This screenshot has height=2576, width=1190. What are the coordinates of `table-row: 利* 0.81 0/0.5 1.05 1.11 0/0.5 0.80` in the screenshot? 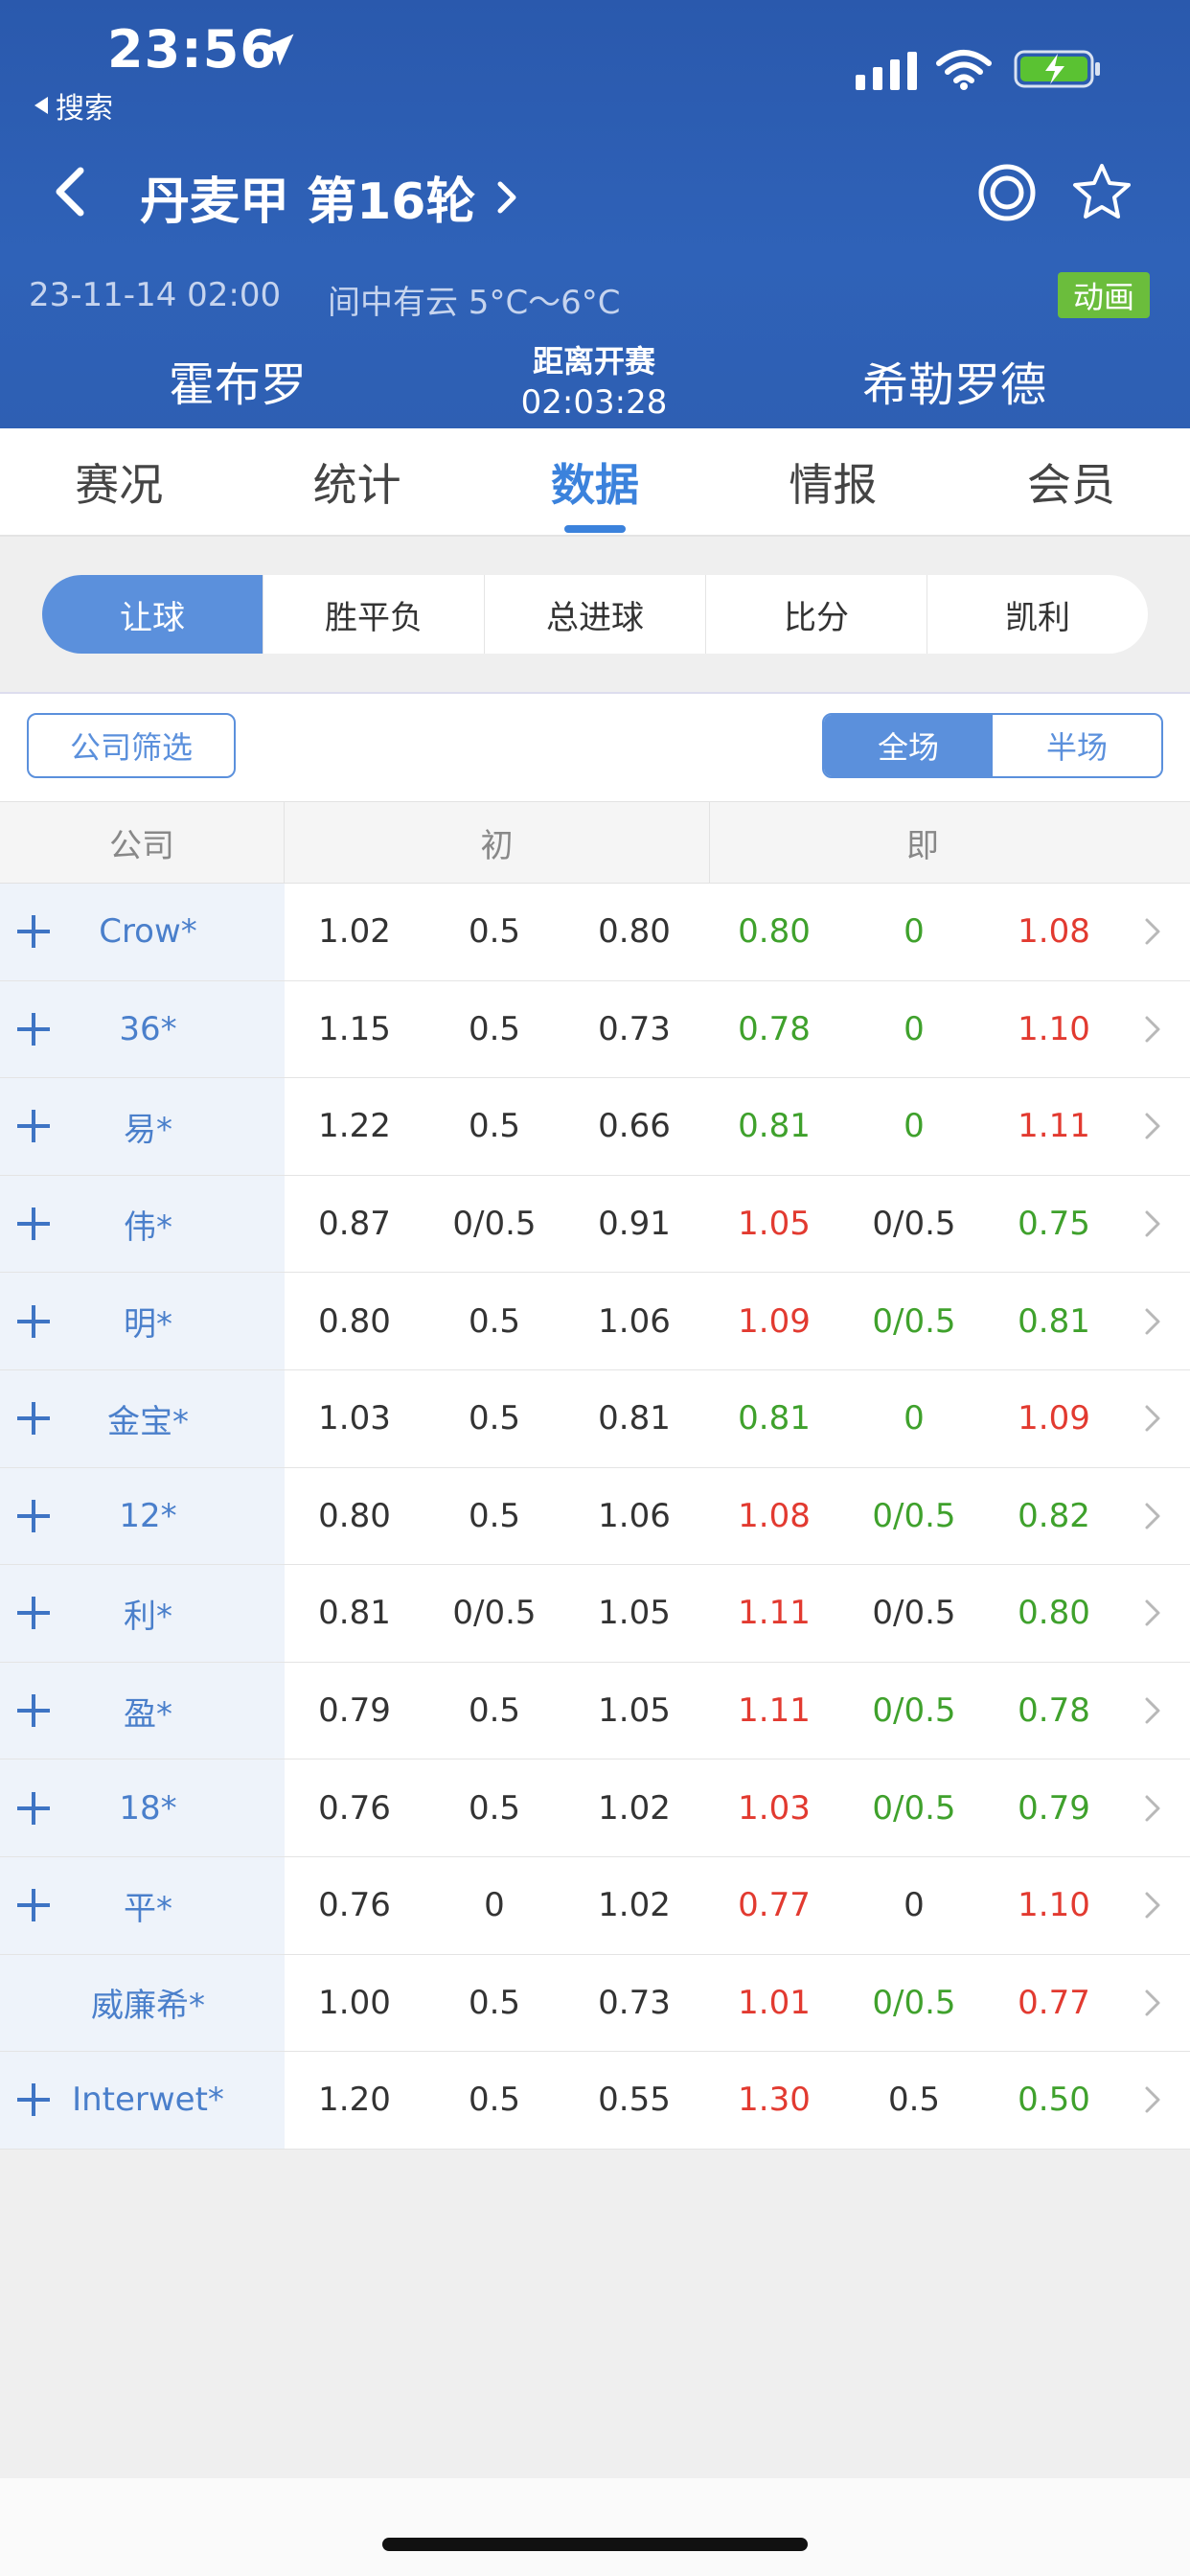 It's located at (595, 1614).